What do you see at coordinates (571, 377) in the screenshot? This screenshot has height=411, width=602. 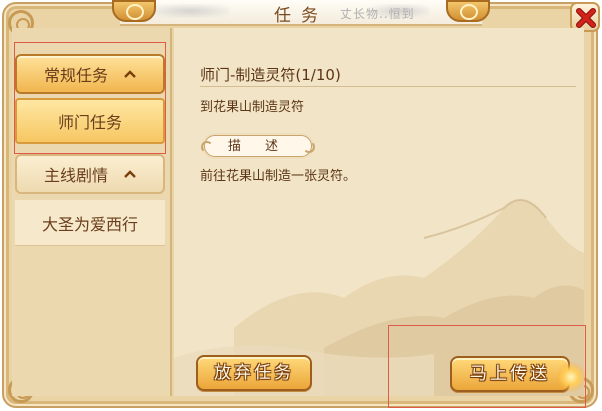 I see `sparkle-icon` at bounding box center [571, 377].